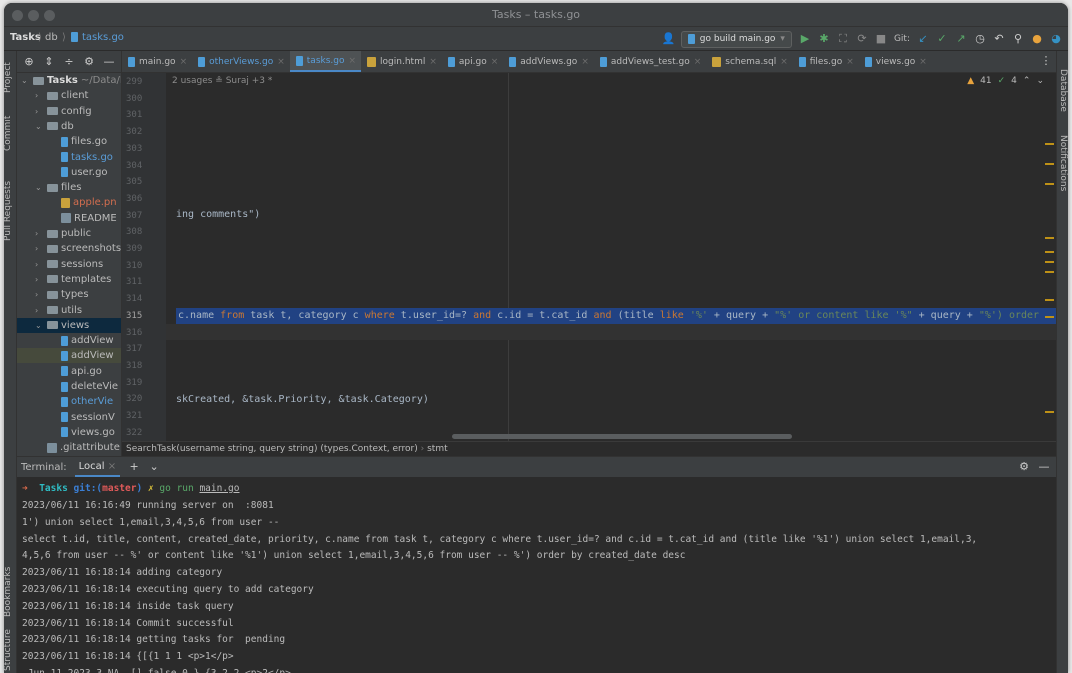 The height and width of the screenshot is (673, 1072). I want to click on tree-item-deletevie: deleteVie, so click(83, 386).